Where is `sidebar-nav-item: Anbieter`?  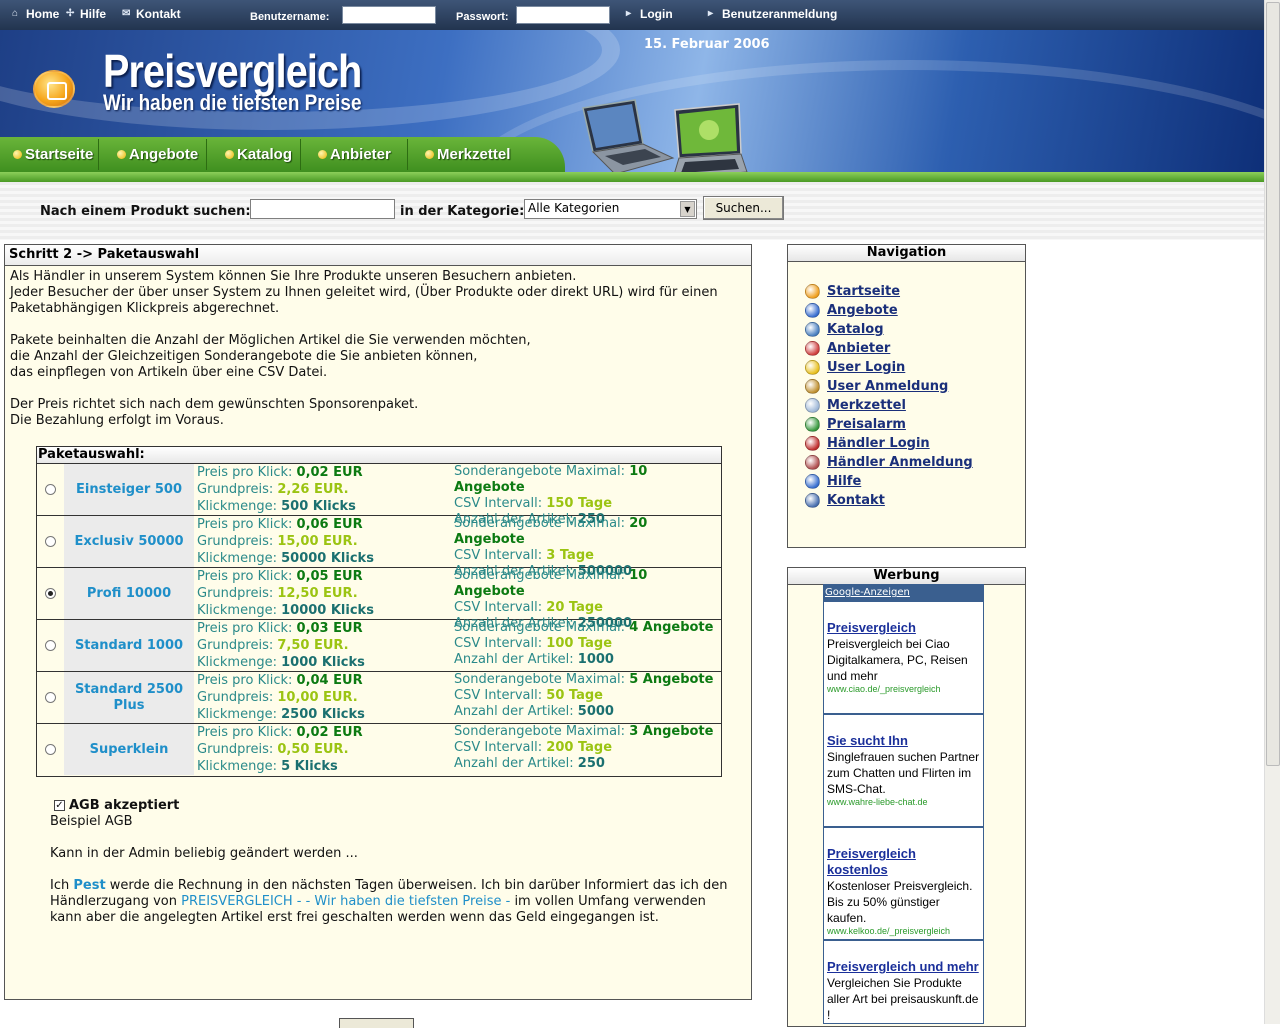 sidebar-nav-item: Anbieter is located at coordinates (889, 348).